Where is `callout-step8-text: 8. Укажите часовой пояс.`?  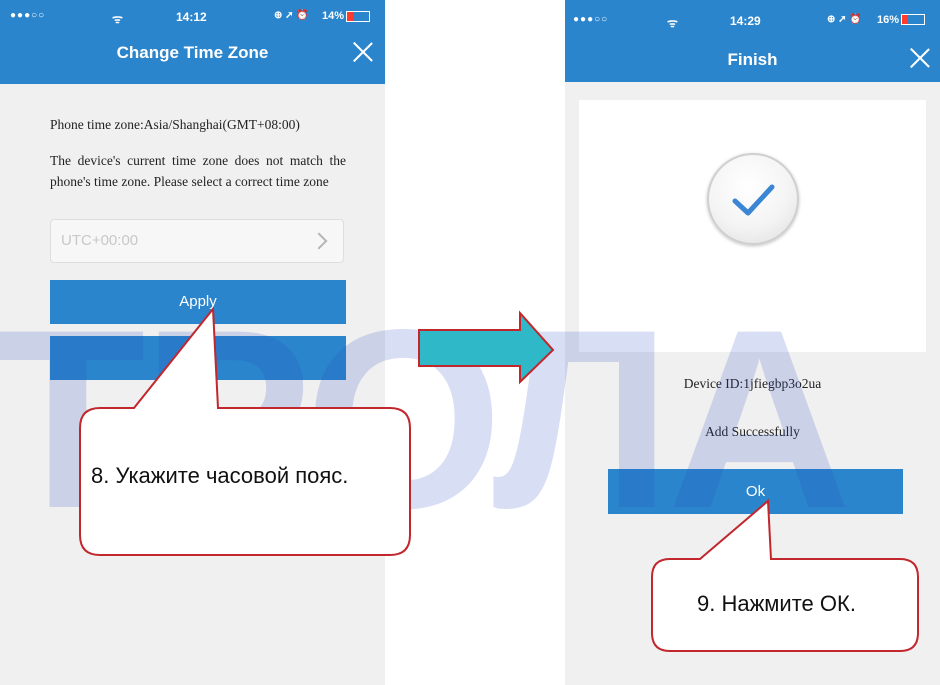
callout-step8-text: 8. Укажите часовой пояс. is located at coordinates (220, 475).